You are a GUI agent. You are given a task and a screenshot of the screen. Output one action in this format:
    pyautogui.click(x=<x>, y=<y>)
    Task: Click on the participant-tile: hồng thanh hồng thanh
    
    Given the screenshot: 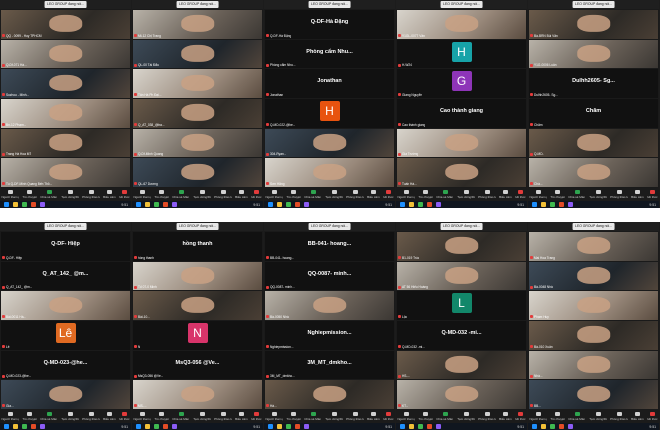 What is the action you would take?
    pyautogui.click(x=197, y=246)
    